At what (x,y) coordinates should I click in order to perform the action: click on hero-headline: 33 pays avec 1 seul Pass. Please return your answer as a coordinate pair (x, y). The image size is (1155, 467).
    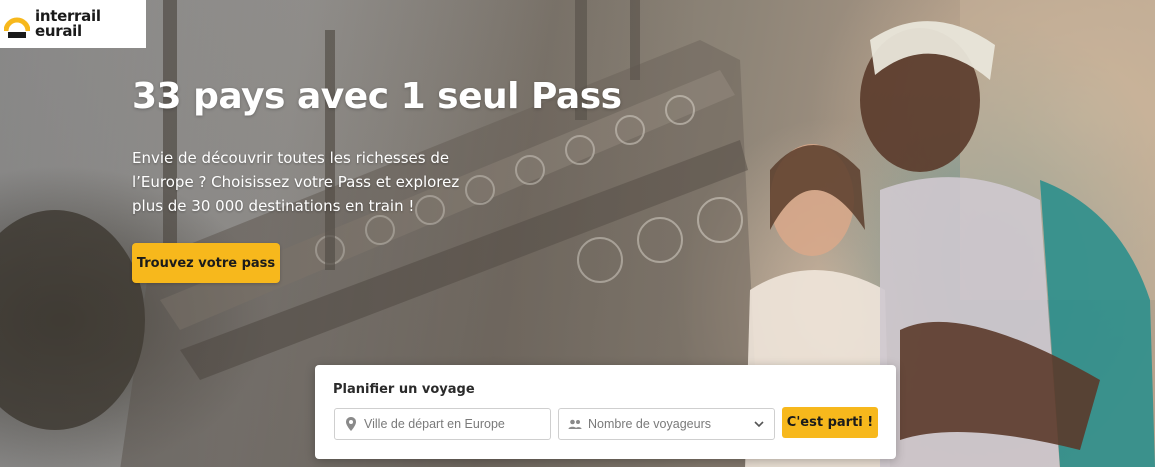
    Looking at the image, I should click on (377, 96).